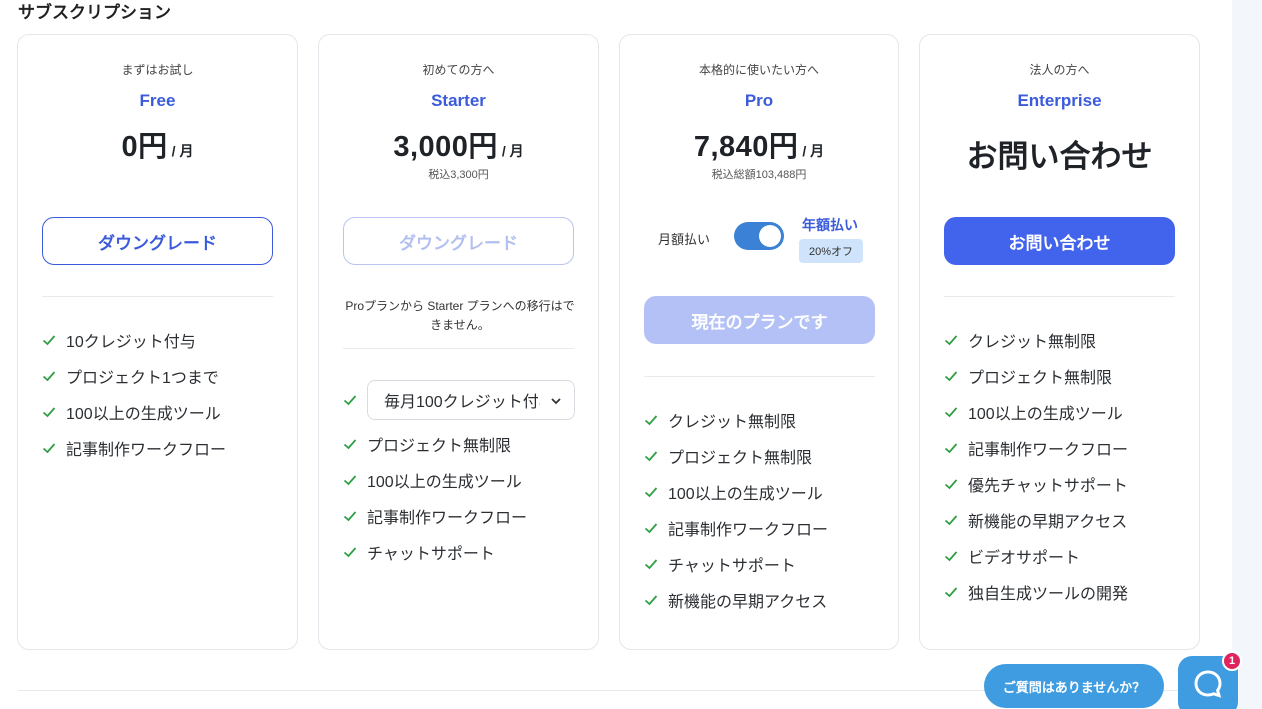 Image resolution: width=1262 pixels, height=709 pixels. Describe the element at coordinates (131, 342) in the screenshot. I see `feature-label: 10クレジット付与` at that location.